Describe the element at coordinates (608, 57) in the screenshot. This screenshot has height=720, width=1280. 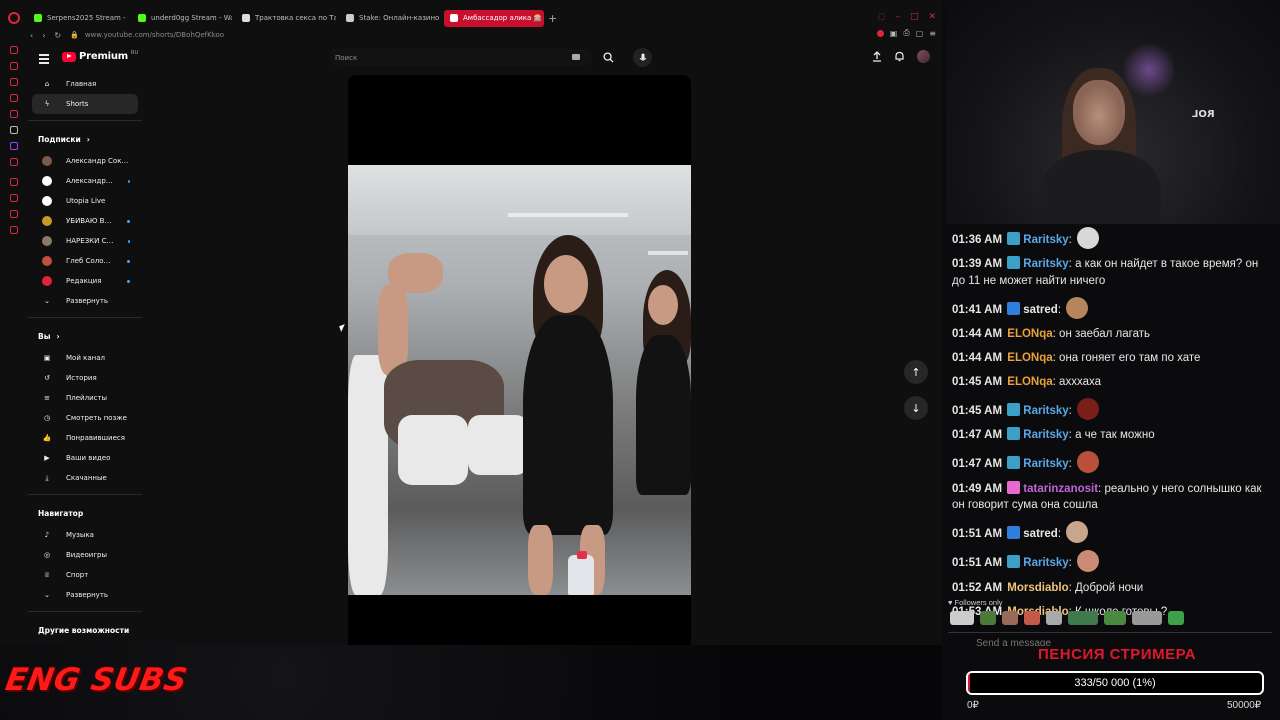
I see `search-button` at that location.